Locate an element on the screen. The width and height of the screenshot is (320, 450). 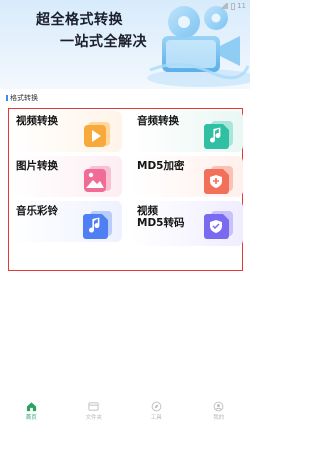
compass-icon is located at coordinates (156, 406).